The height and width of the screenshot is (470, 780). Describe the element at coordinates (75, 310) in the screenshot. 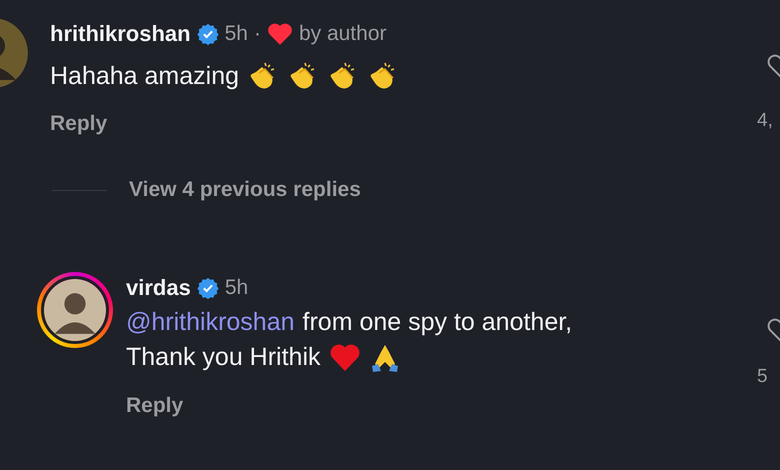

I see `avatar` at that location.